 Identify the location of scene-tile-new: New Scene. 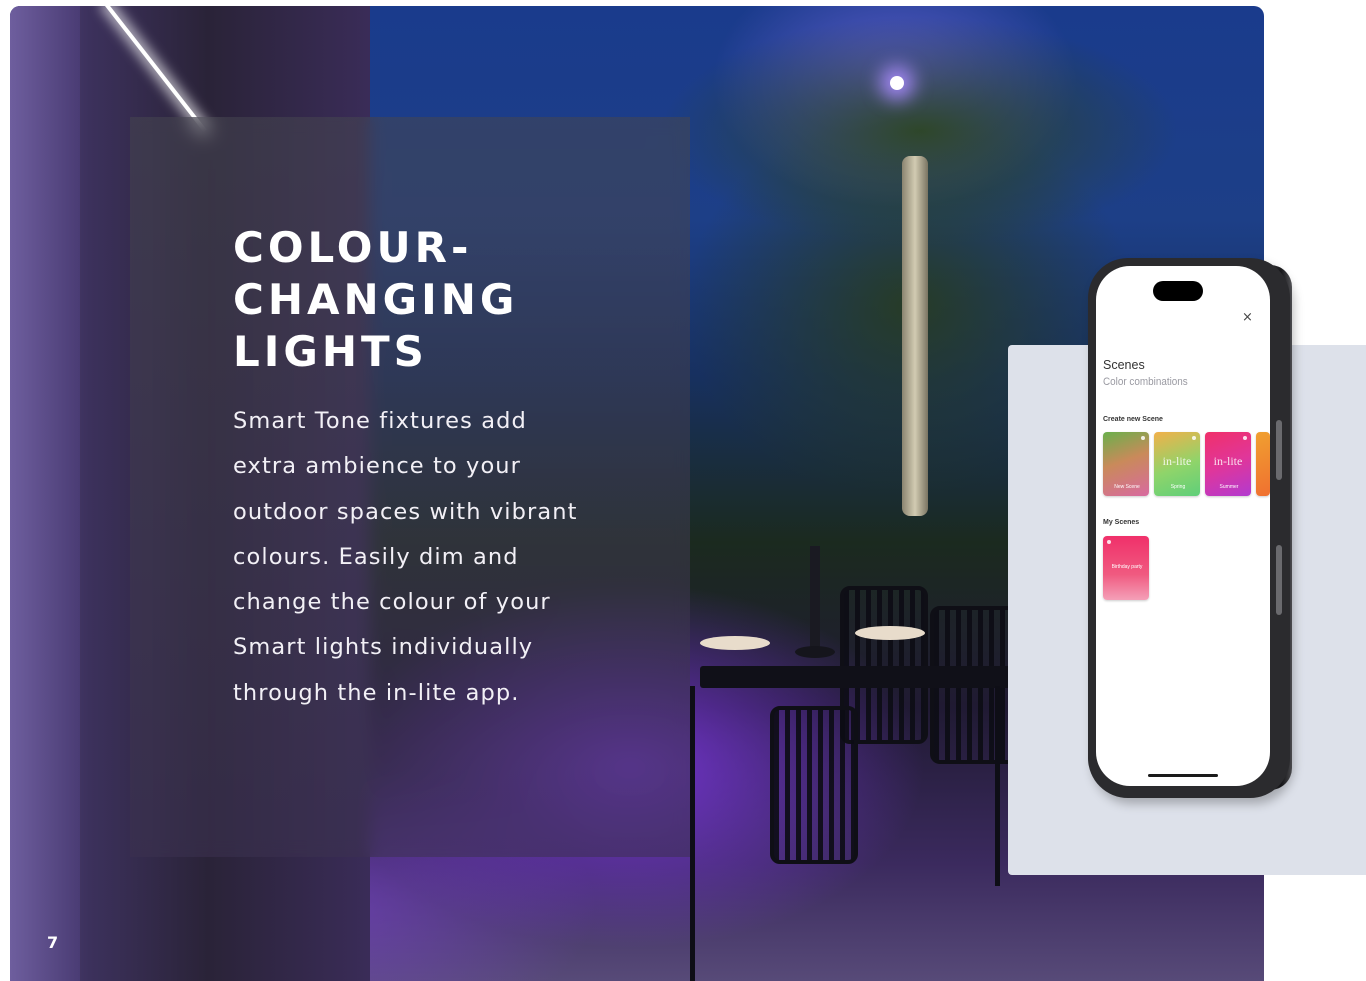
(1126, 464).